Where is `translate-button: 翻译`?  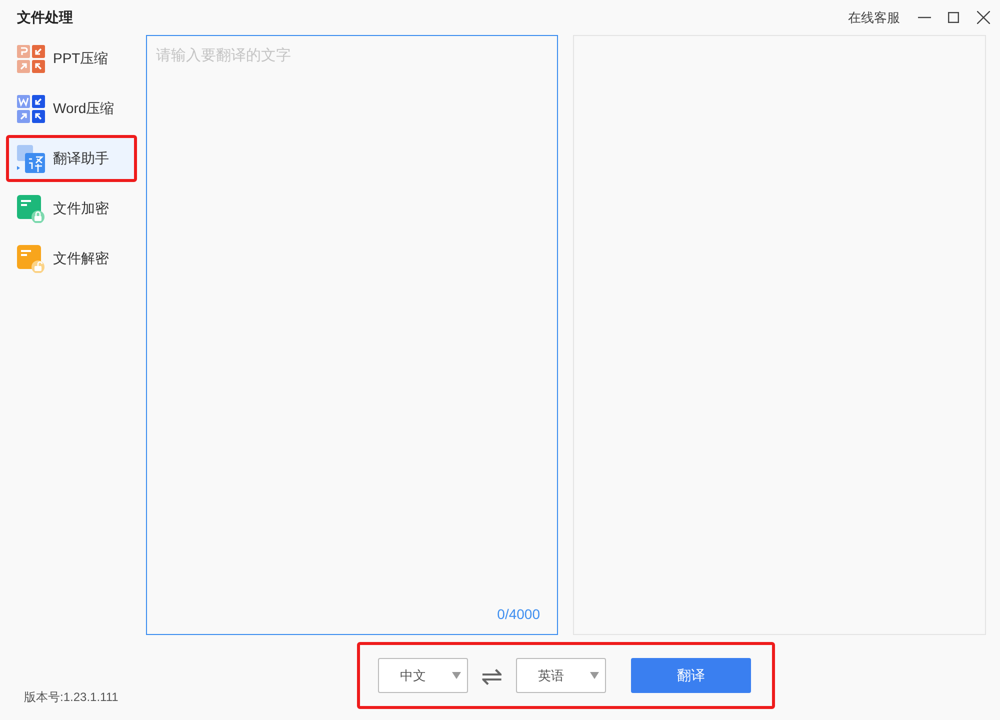
translate-button: 翻译 is located at coordinates (691, 675).